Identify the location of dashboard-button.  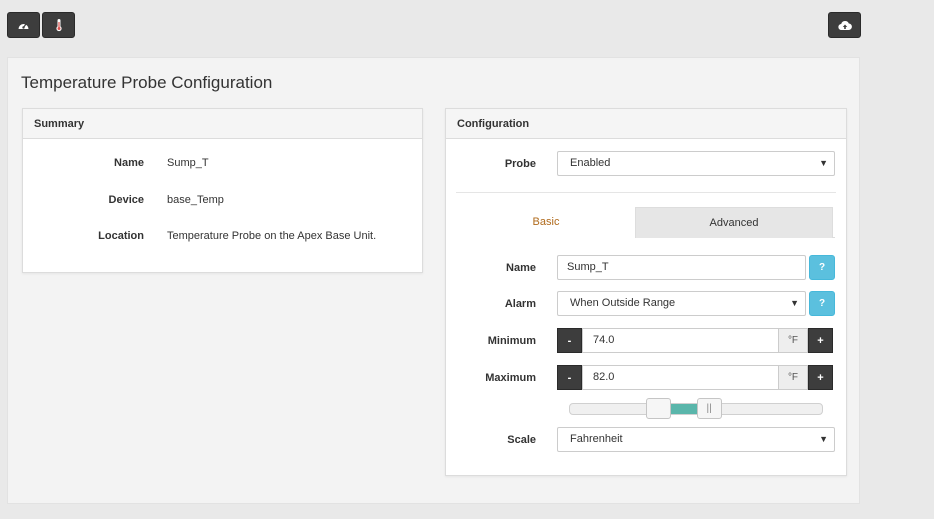
(23, 25).